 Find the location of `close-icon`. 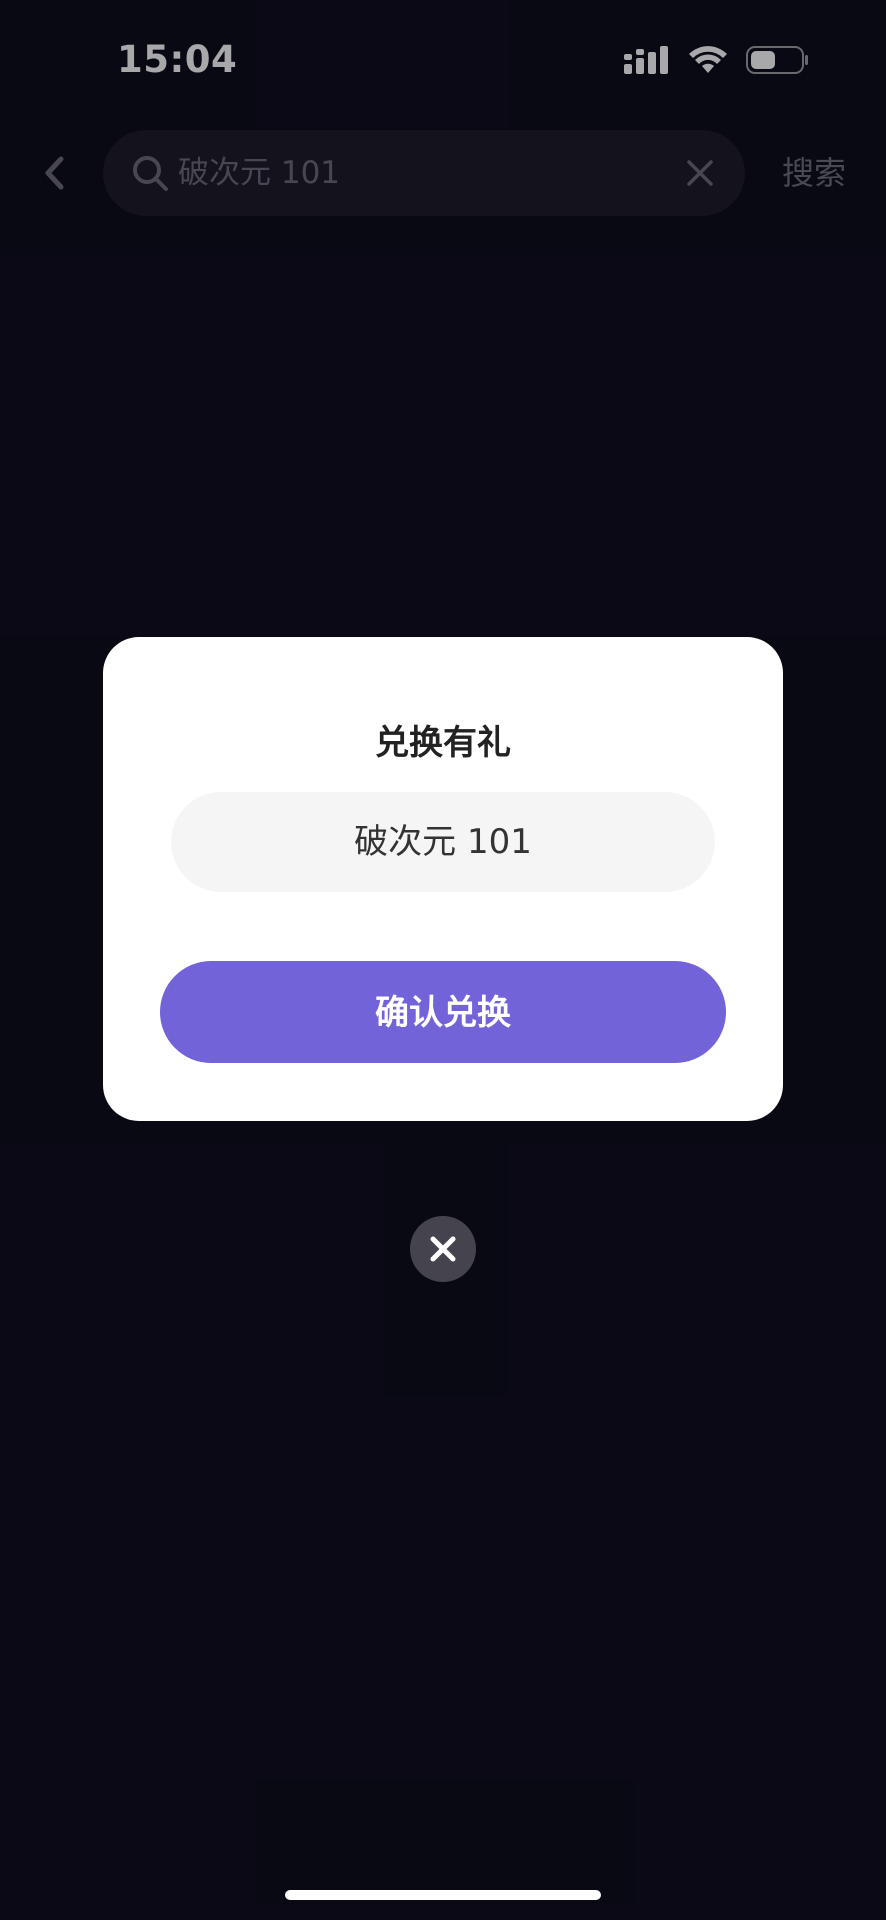

close-icon is located at coordinates (443, 1249).